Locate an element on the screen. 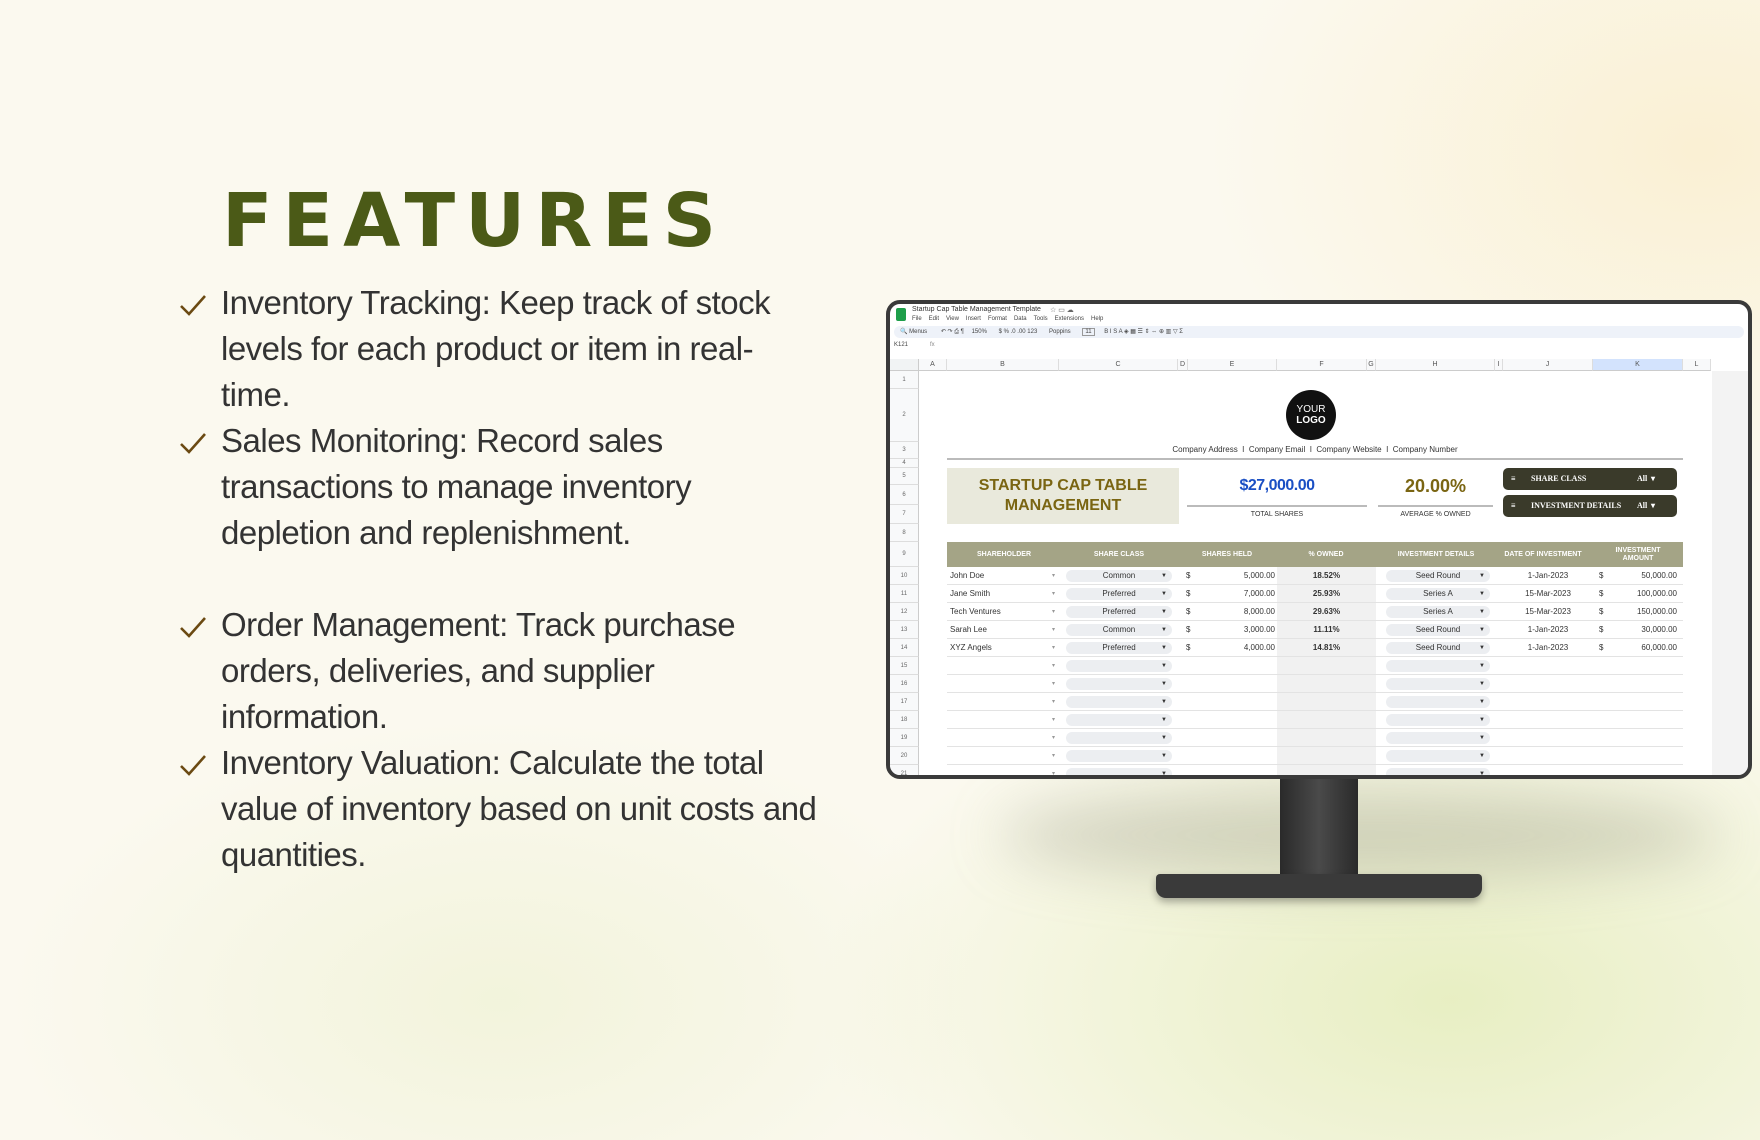 The image size is (1760, 1140). investment-amount-cell: 30,000.00 is located at coordinates (1642, 630).